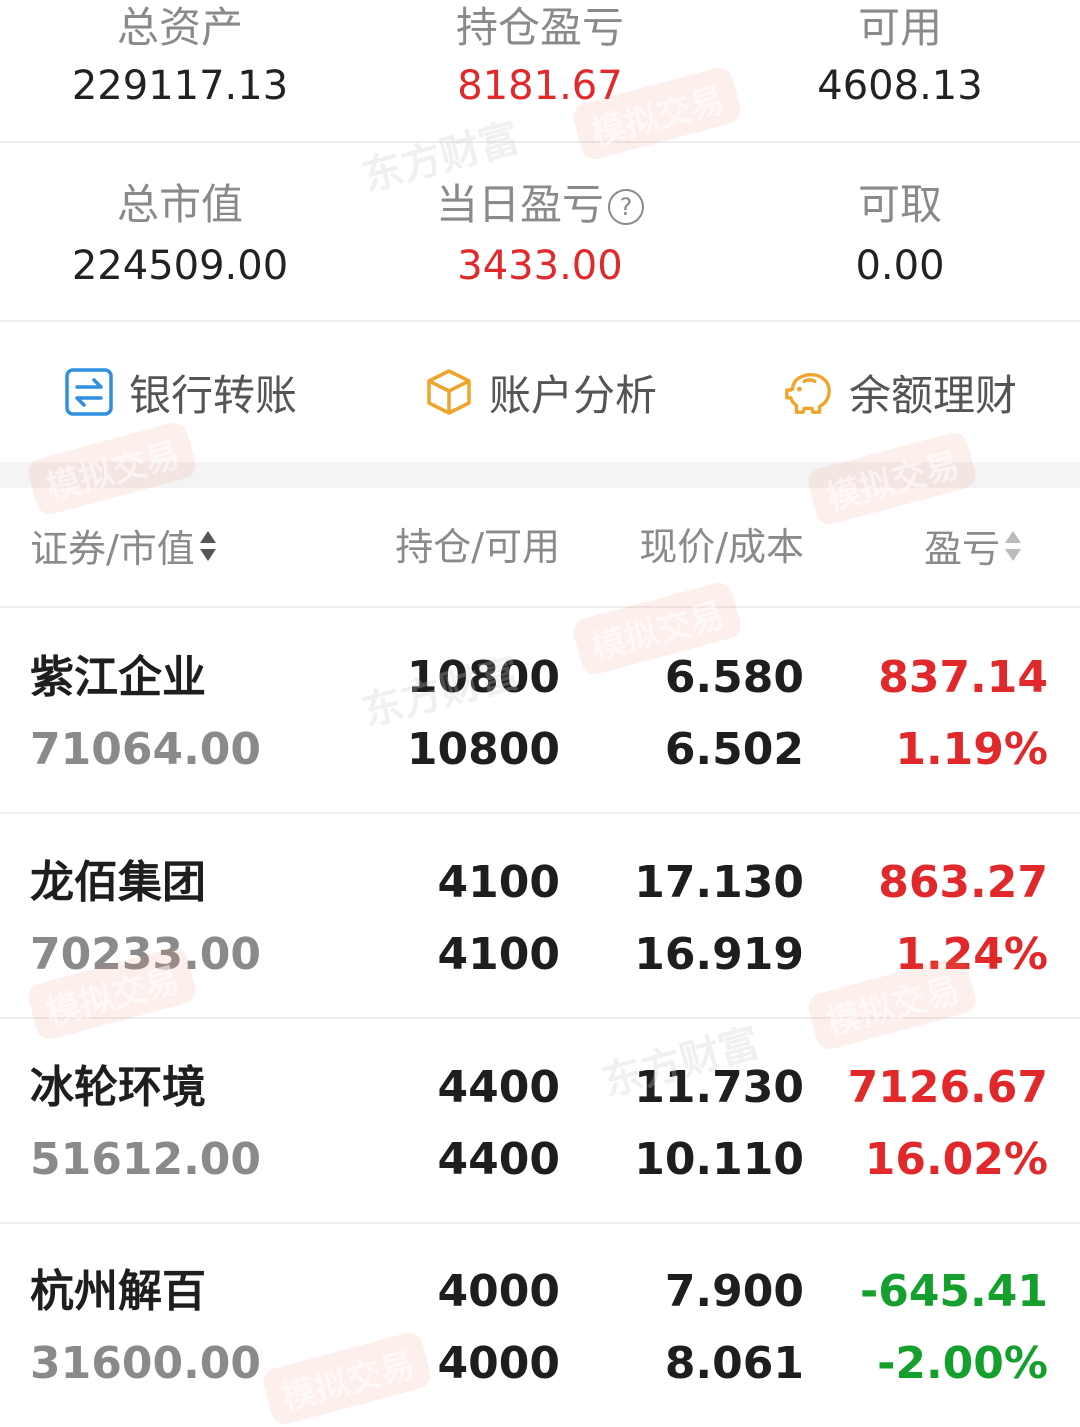 The height and width of the screenshot is (1427, 1080). I want to click on market-value-value: 224509.00, so click(180, 266).